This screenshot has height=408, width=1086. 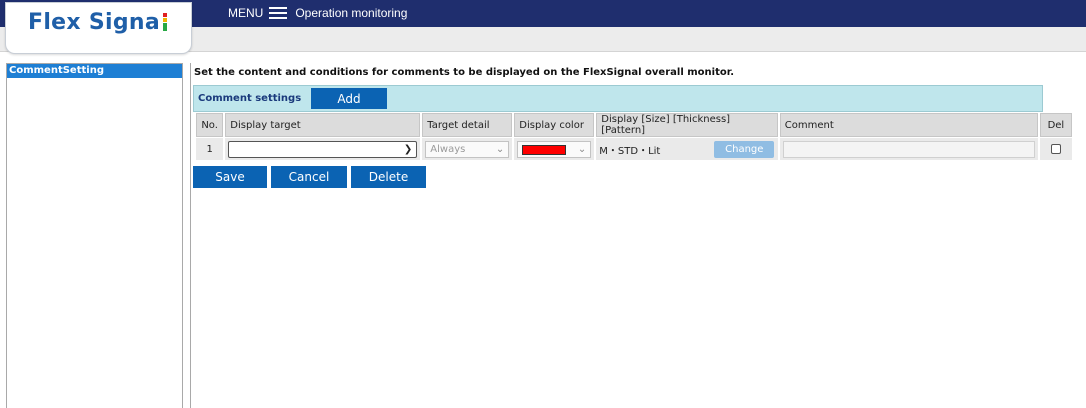 What do you see at coordinates (94, 71) in the screenshot?
I see `sidebar-item-commentsetting: CommentSetting` at bounding box center [94, 71].